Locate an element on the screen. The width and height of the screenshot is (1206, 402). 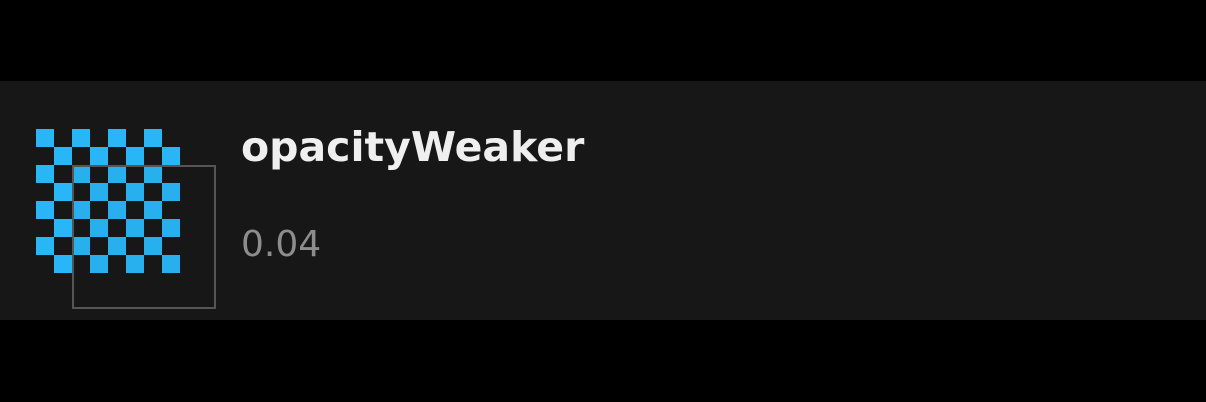
token-name: opacityWeaker is located at coordinates (413, 147).